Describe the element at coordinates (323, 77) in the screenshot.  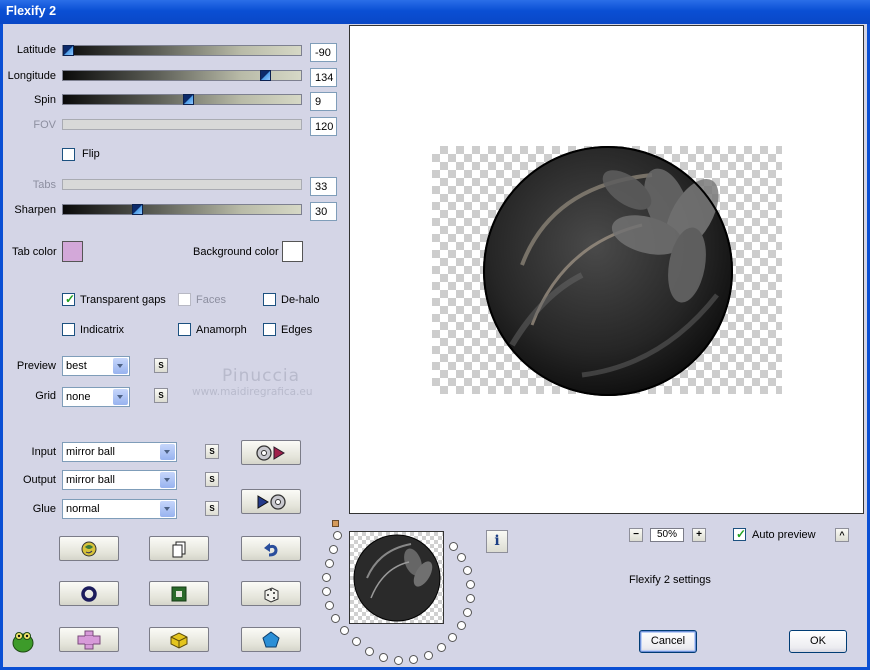
I see `longitude-value: 134` at that location.